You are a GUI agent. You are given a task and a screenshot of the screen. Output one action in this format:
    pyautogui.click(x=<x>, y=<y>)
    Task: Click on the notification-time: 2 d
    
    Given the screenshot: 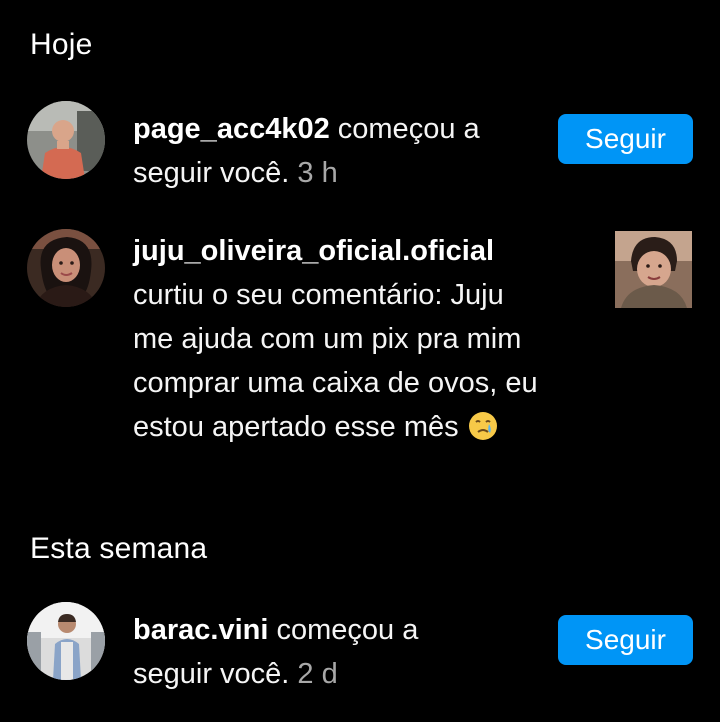 What is the action you would take?
    pyautogui.click(x=317, y=674)
    